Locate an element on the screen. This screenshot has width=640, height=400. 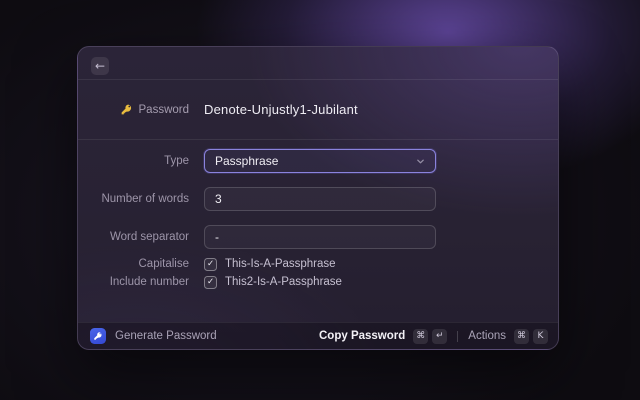
type-selected-value: Passphrase is located at coordinates (247, 161).